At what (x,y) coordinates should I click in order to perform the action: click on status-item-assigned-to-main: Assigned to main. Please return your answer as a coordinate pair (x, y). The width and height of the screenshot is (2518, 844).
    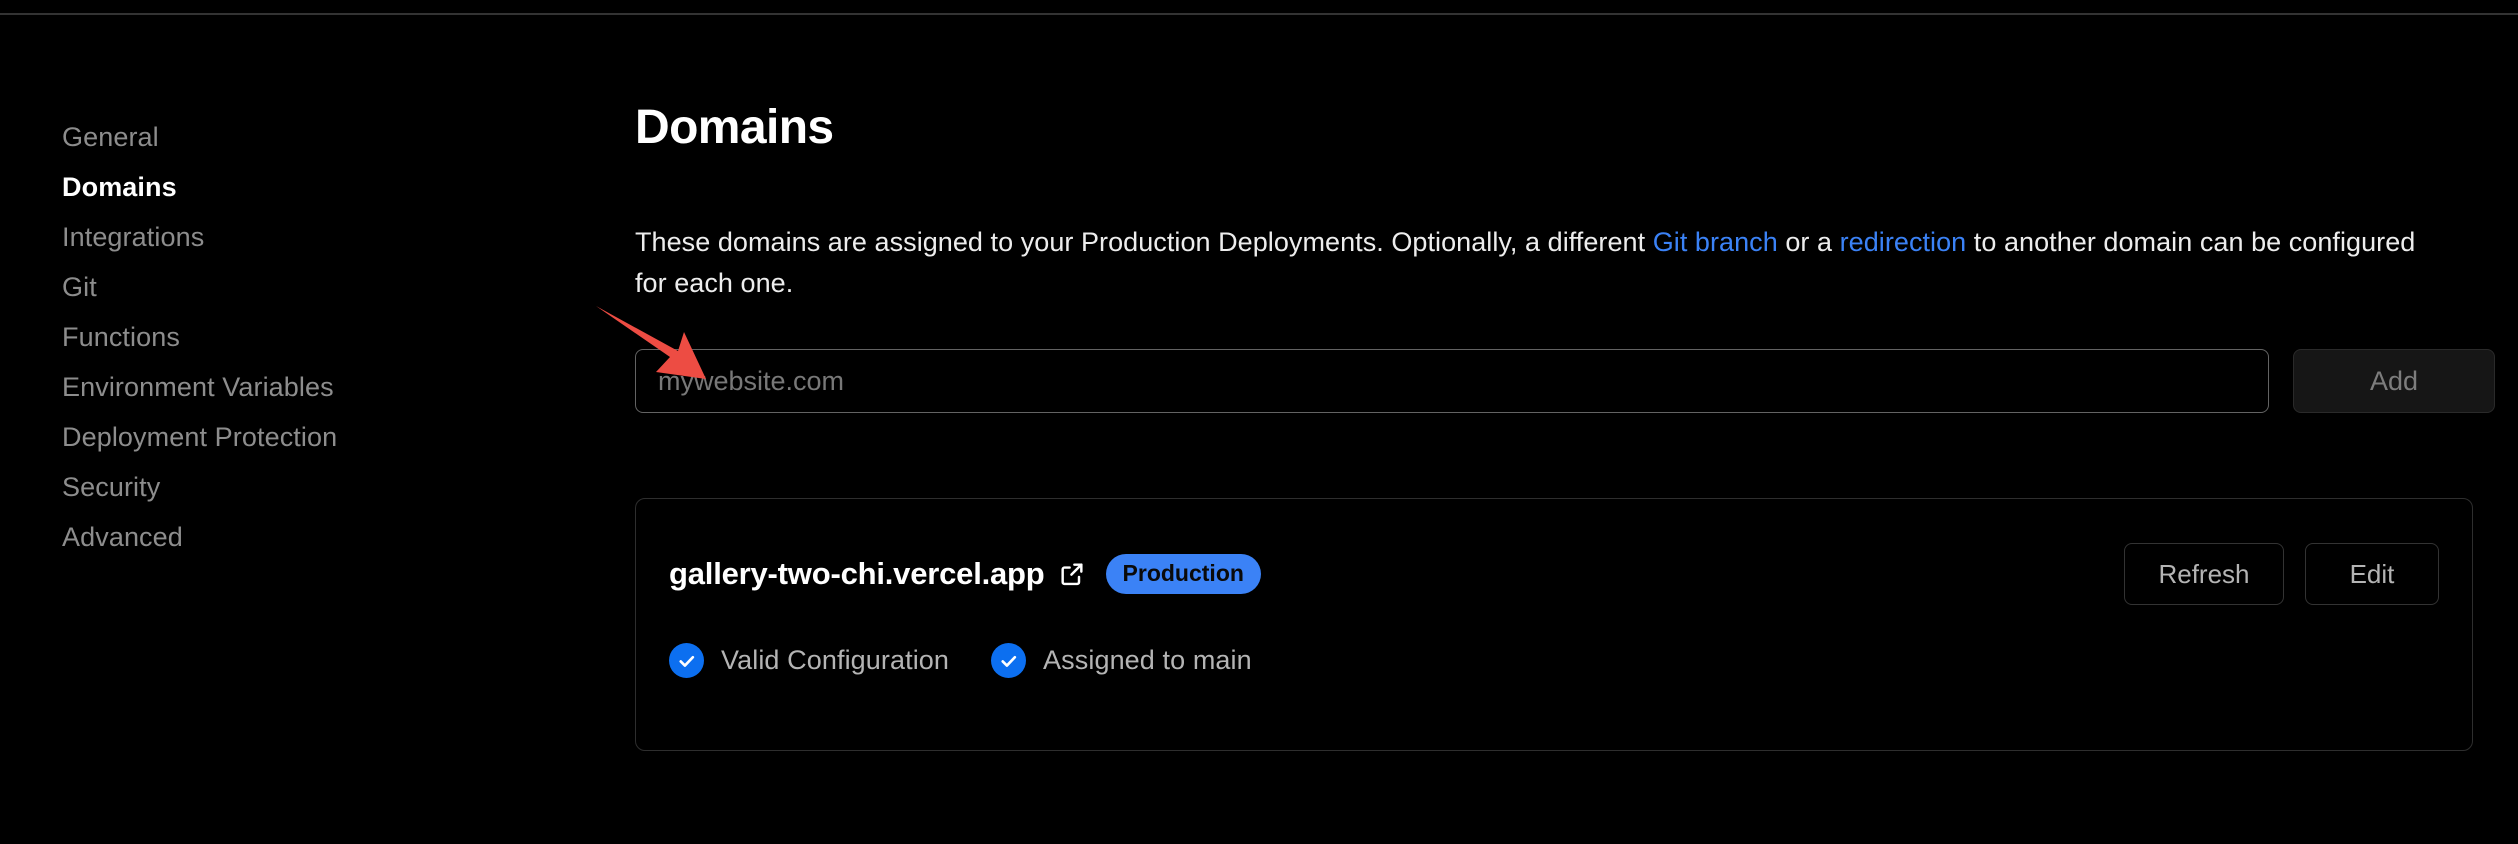
    Looking at the image, I should click on (1121, 660).